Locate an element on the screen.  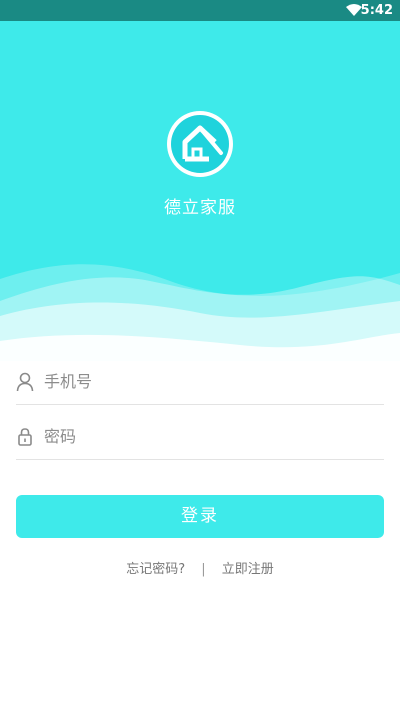
password-input is located at coordinates (209, 436).